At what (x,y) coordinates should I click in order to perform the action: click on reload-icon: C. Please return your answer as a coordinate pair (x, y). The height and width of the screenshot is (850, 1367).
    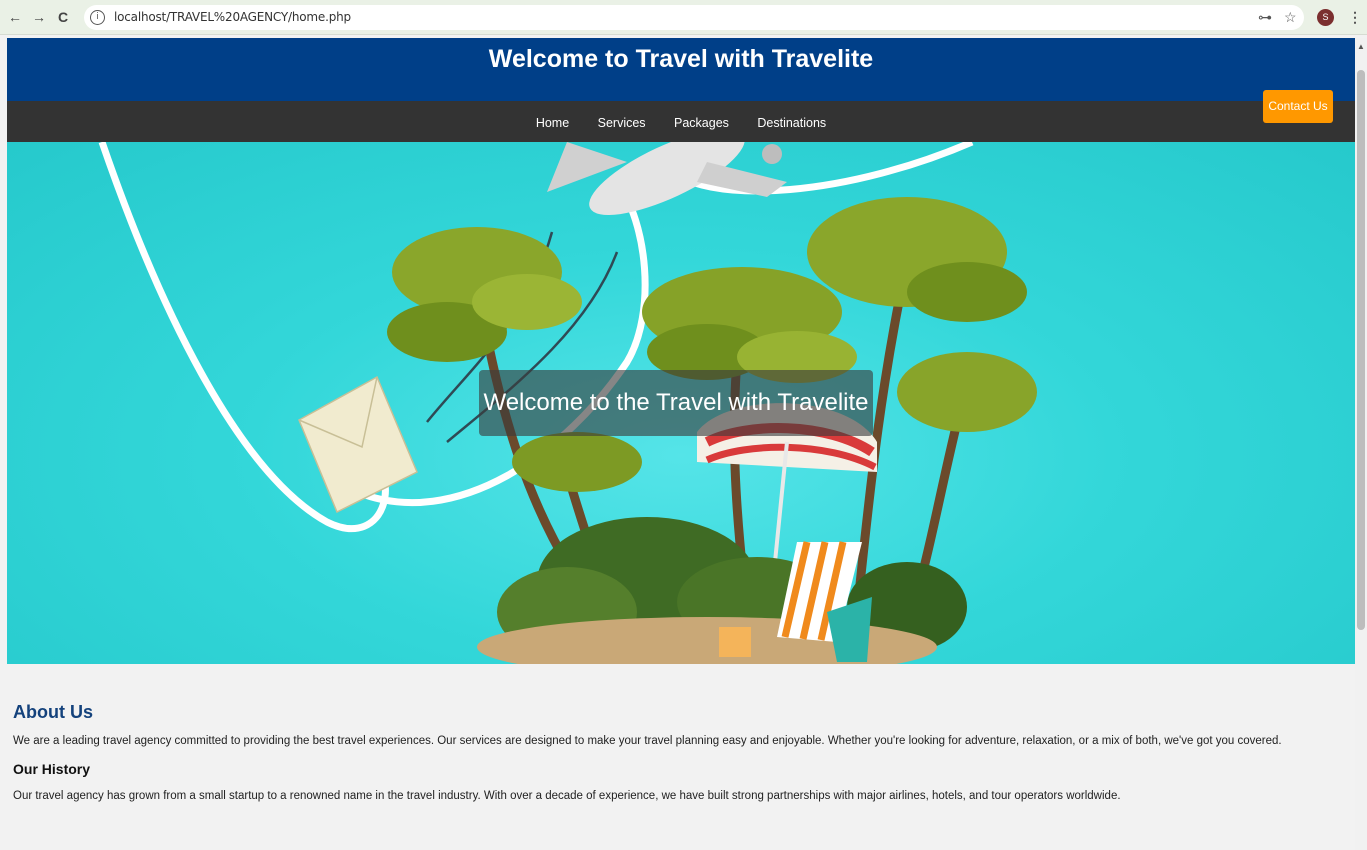
    Looking at the image, I should click on (63, 17).